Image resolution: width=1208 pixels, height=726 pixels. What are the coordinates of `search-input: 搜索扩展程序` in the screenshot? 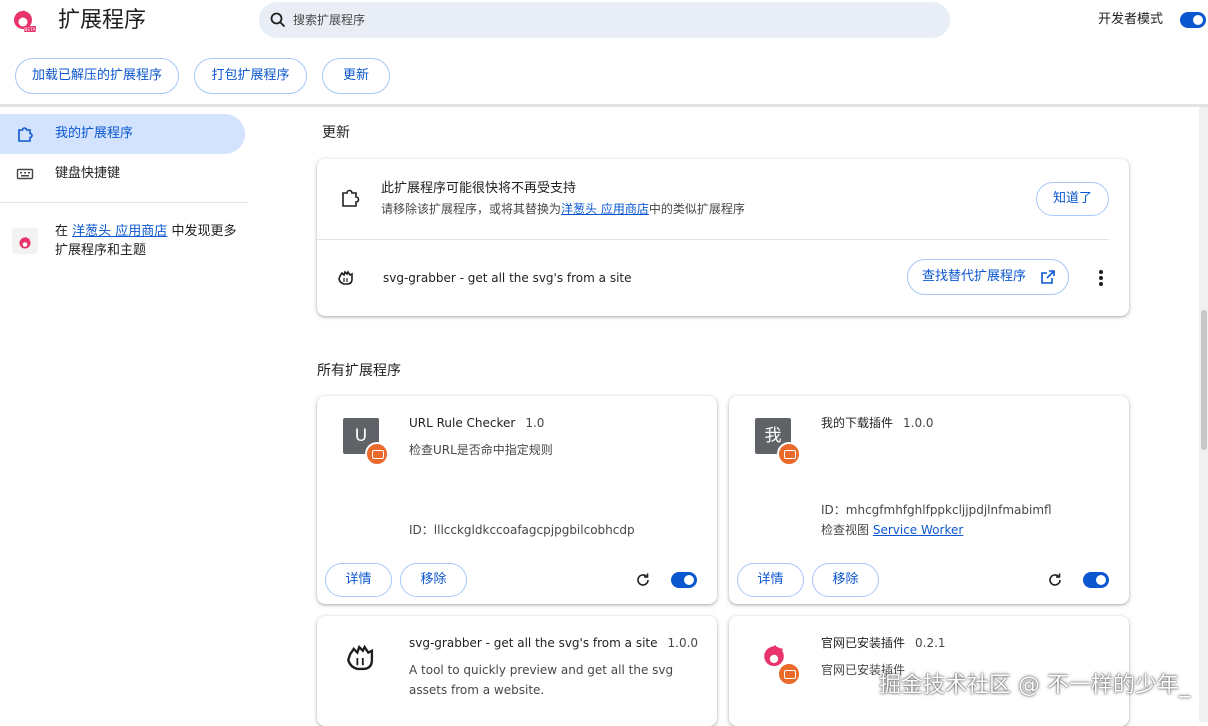 It's located at (329, 20).